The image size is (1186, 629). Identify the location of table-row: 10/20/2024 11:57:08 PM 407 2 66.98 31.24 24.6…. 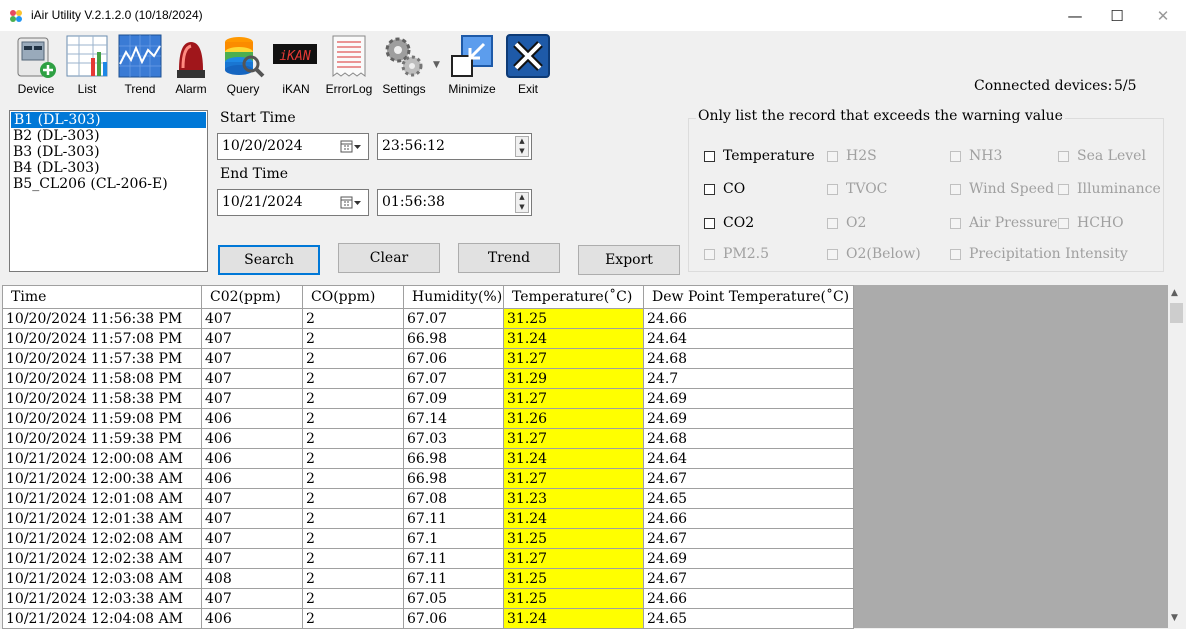
(428, 338).